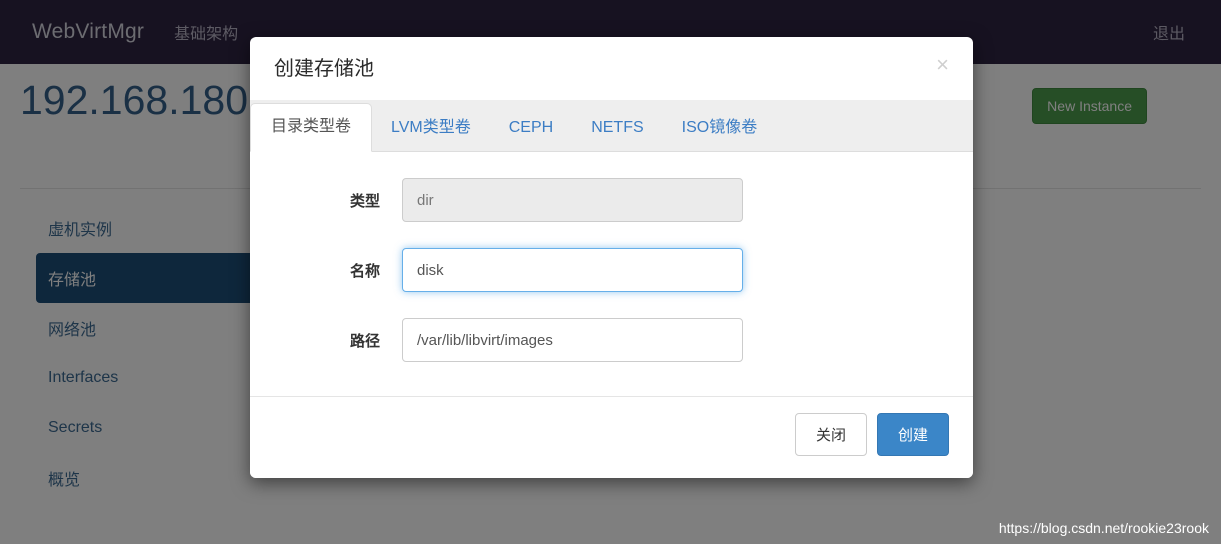  I want to click on watermark-text: https://blog.csdn.net/rookie23rook, so click(1103, 528).